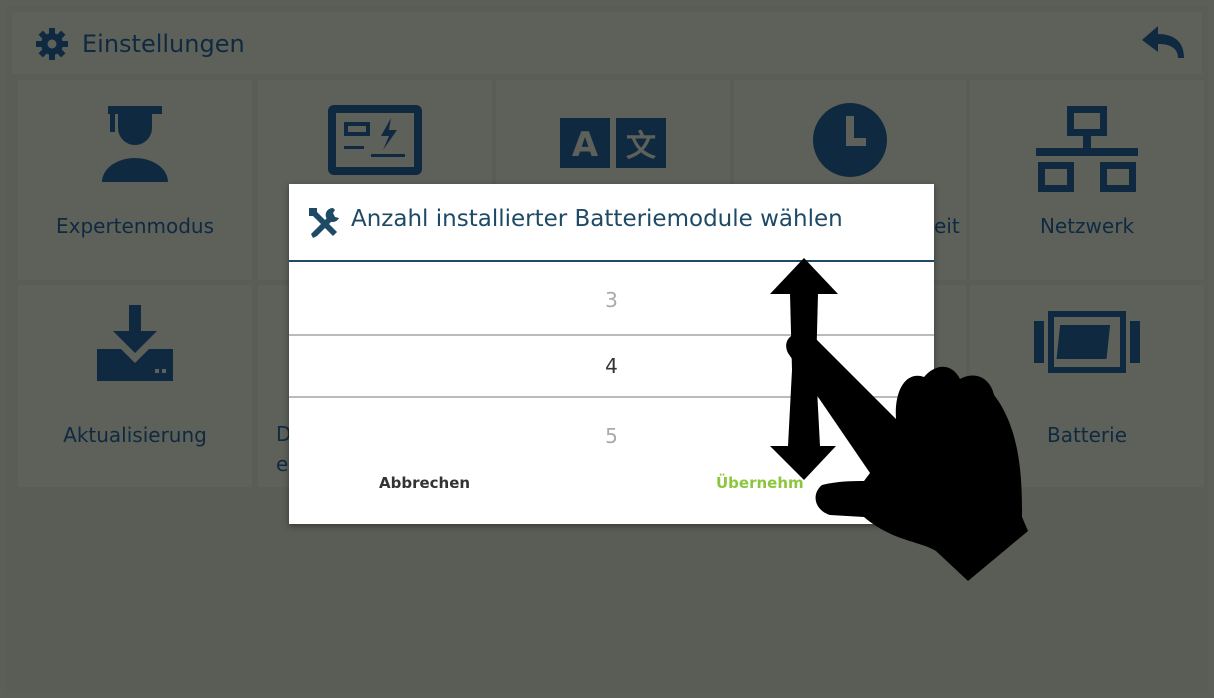  Describe the element at coordinates (947, 226) in the screenshot. I see `tile-label-fragment: eit` at that location.